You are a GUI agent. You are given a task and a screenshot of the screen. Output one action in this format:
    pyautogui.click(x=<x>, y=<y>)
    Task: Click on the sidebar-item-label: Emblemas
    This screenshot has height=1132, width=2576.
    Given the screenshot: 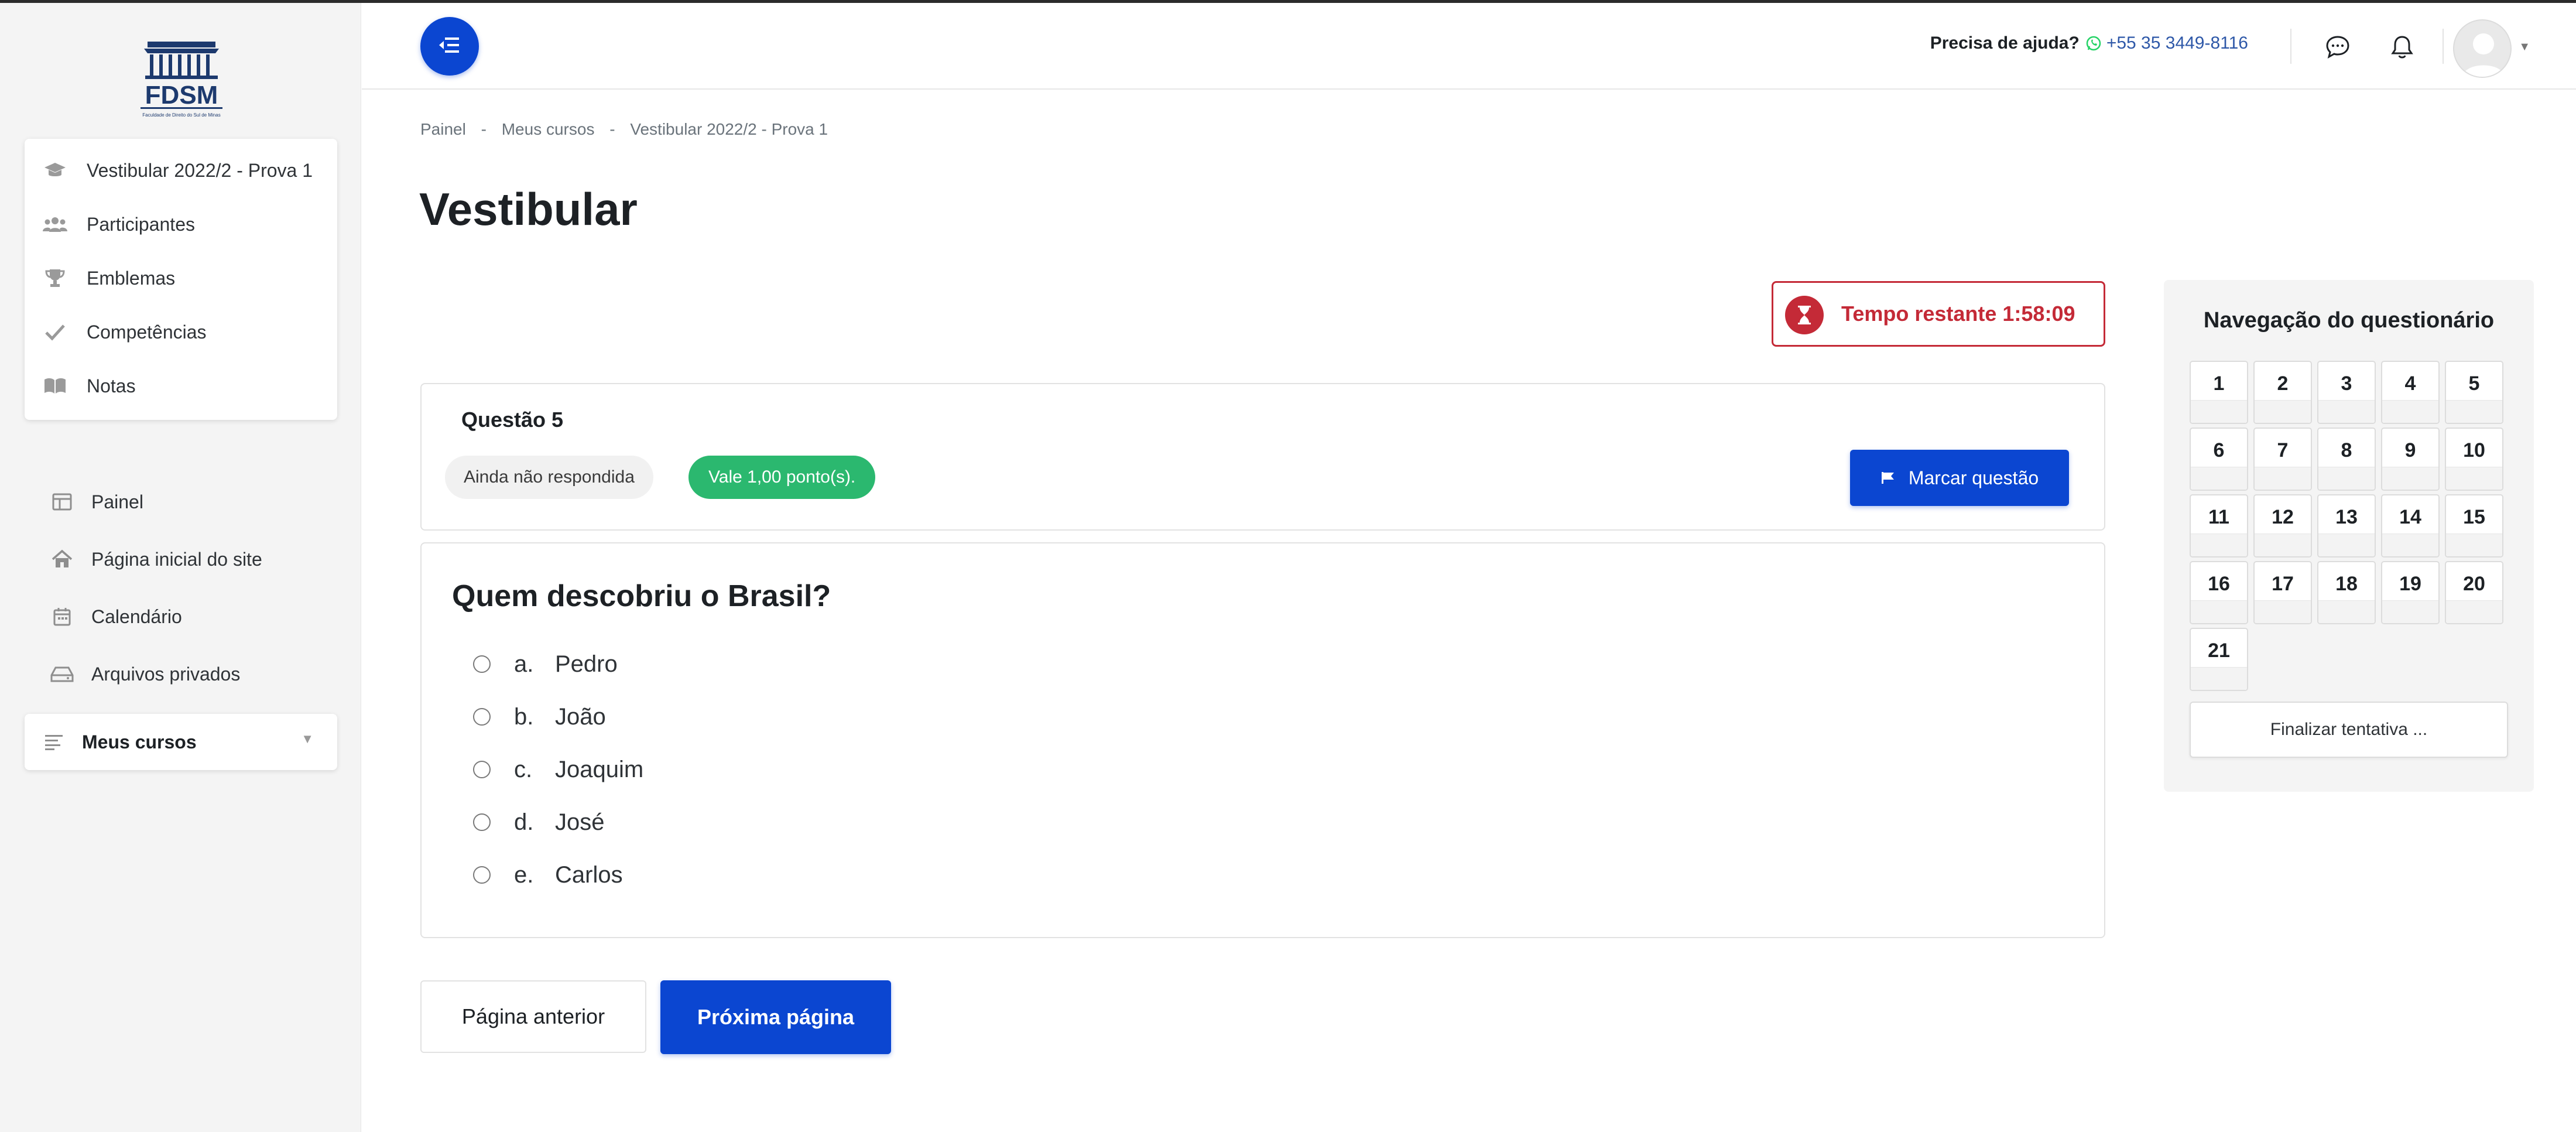 What is the action you would take?
    pyautogui.click(x=131, y=278)
    